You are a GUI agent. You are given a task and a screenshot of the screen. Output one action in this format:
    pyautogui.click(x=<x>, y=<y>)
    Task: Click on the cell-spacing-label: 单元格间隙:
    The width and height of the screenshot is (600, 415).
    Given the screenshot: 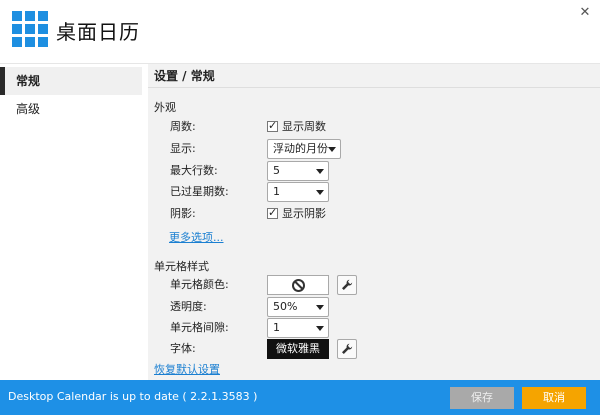 What is the action you would take?
    pyautogui.click(x=199, y=327)
    